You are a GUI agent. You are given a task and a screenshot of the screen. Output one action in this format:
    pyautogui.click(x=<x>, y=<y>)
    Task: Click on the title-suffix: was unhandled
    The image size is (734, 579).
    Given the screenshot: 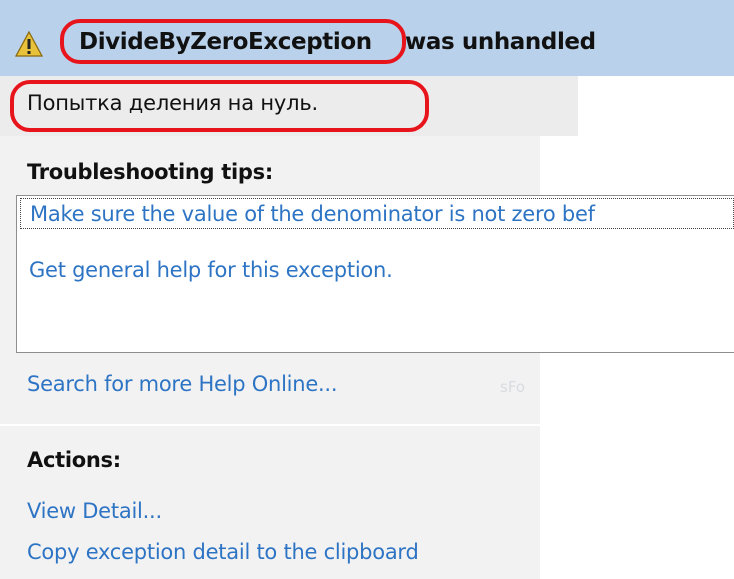 What is the action you would take?
    pyautogui.click(x=500, y=42)
    